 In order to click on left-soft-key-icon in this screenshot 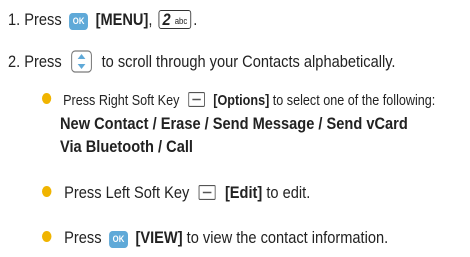, I will do `click(207, 192)`.